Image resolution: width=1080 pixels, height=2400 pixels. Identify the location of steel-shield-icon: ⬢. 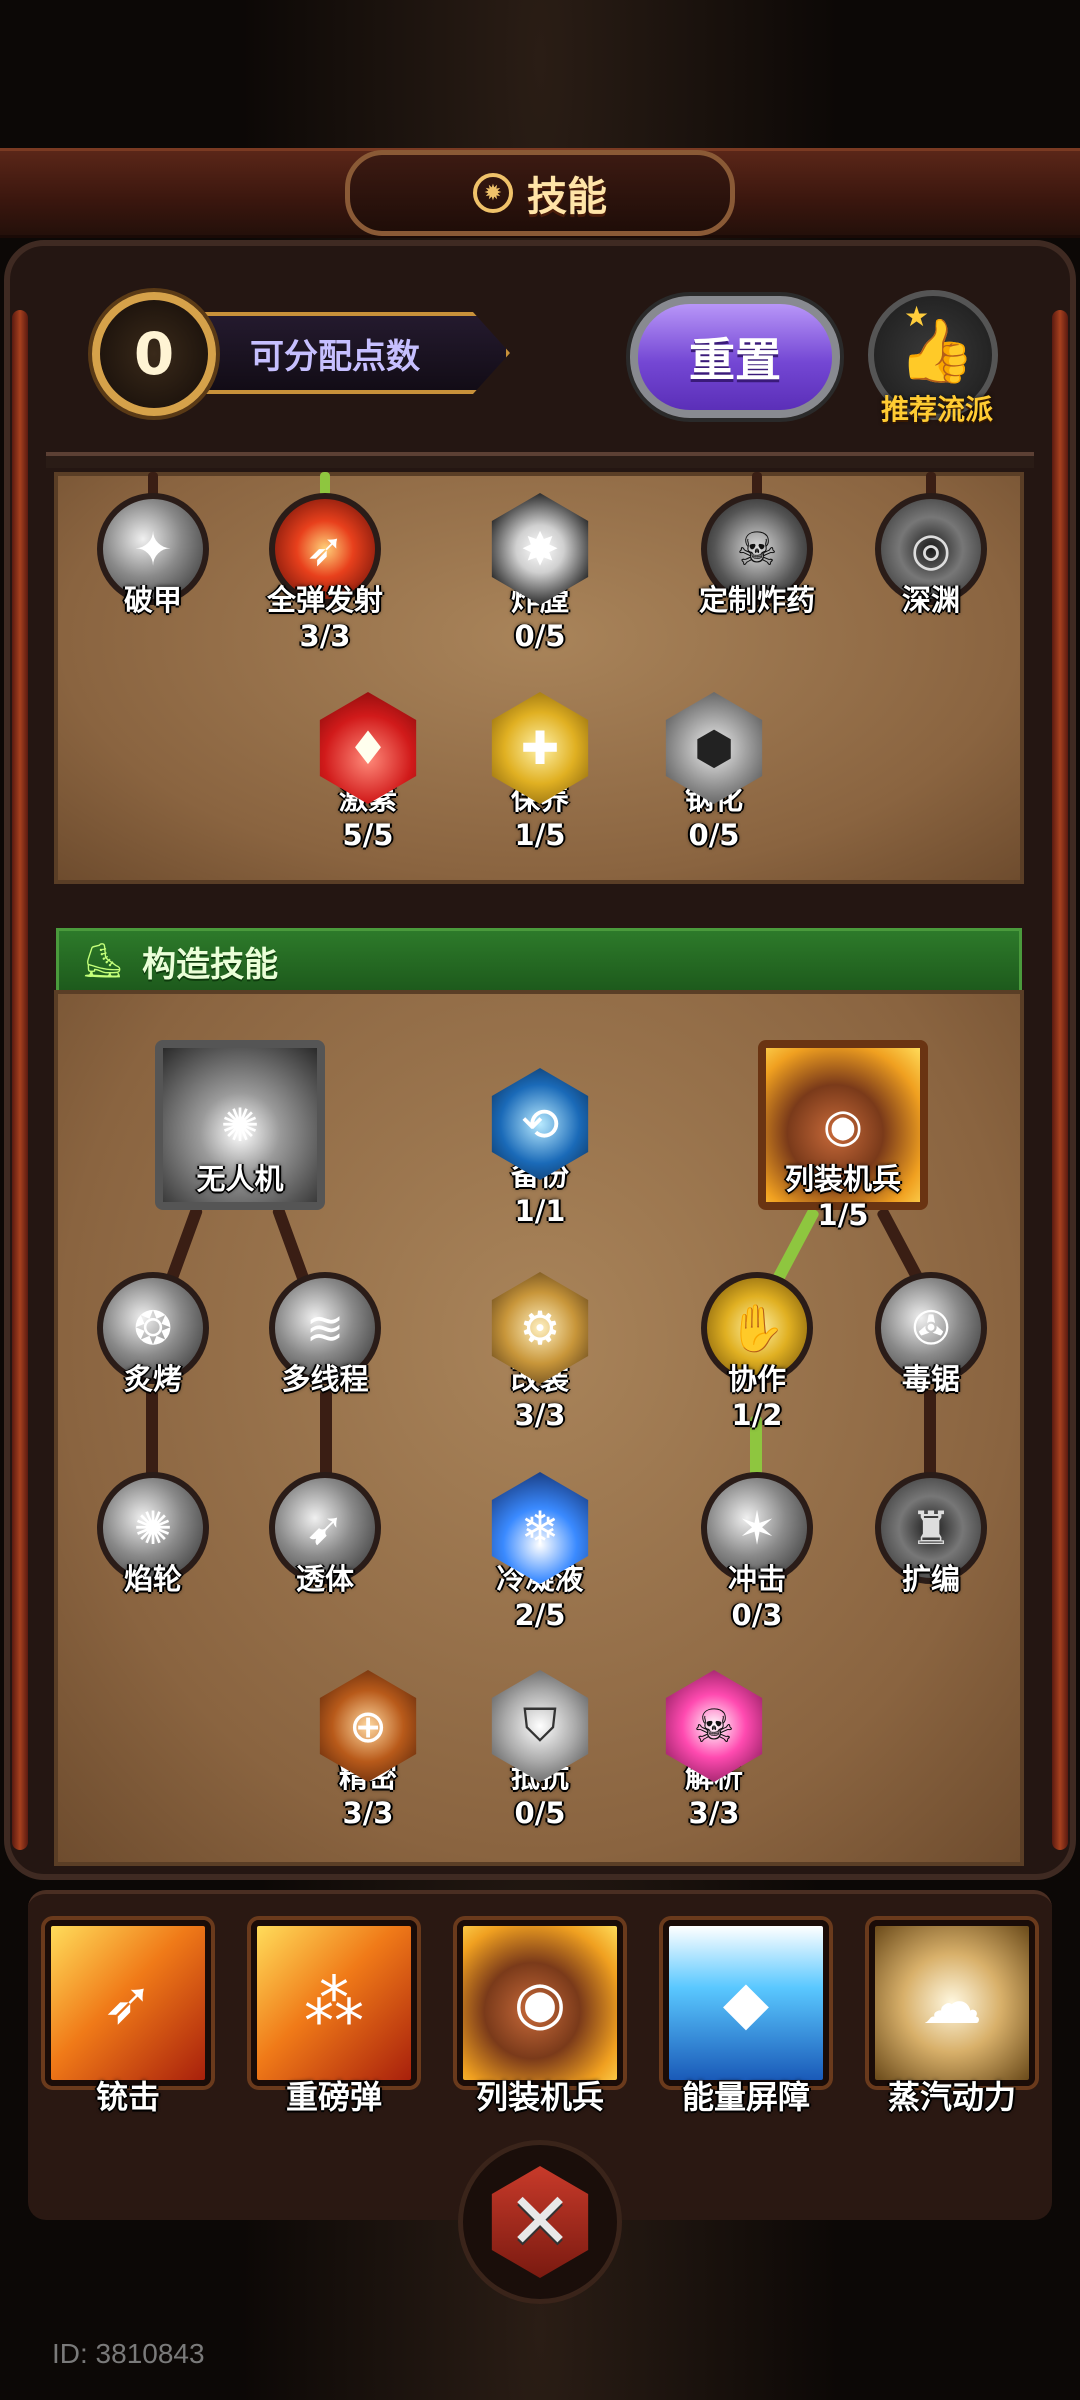
(714, 748).